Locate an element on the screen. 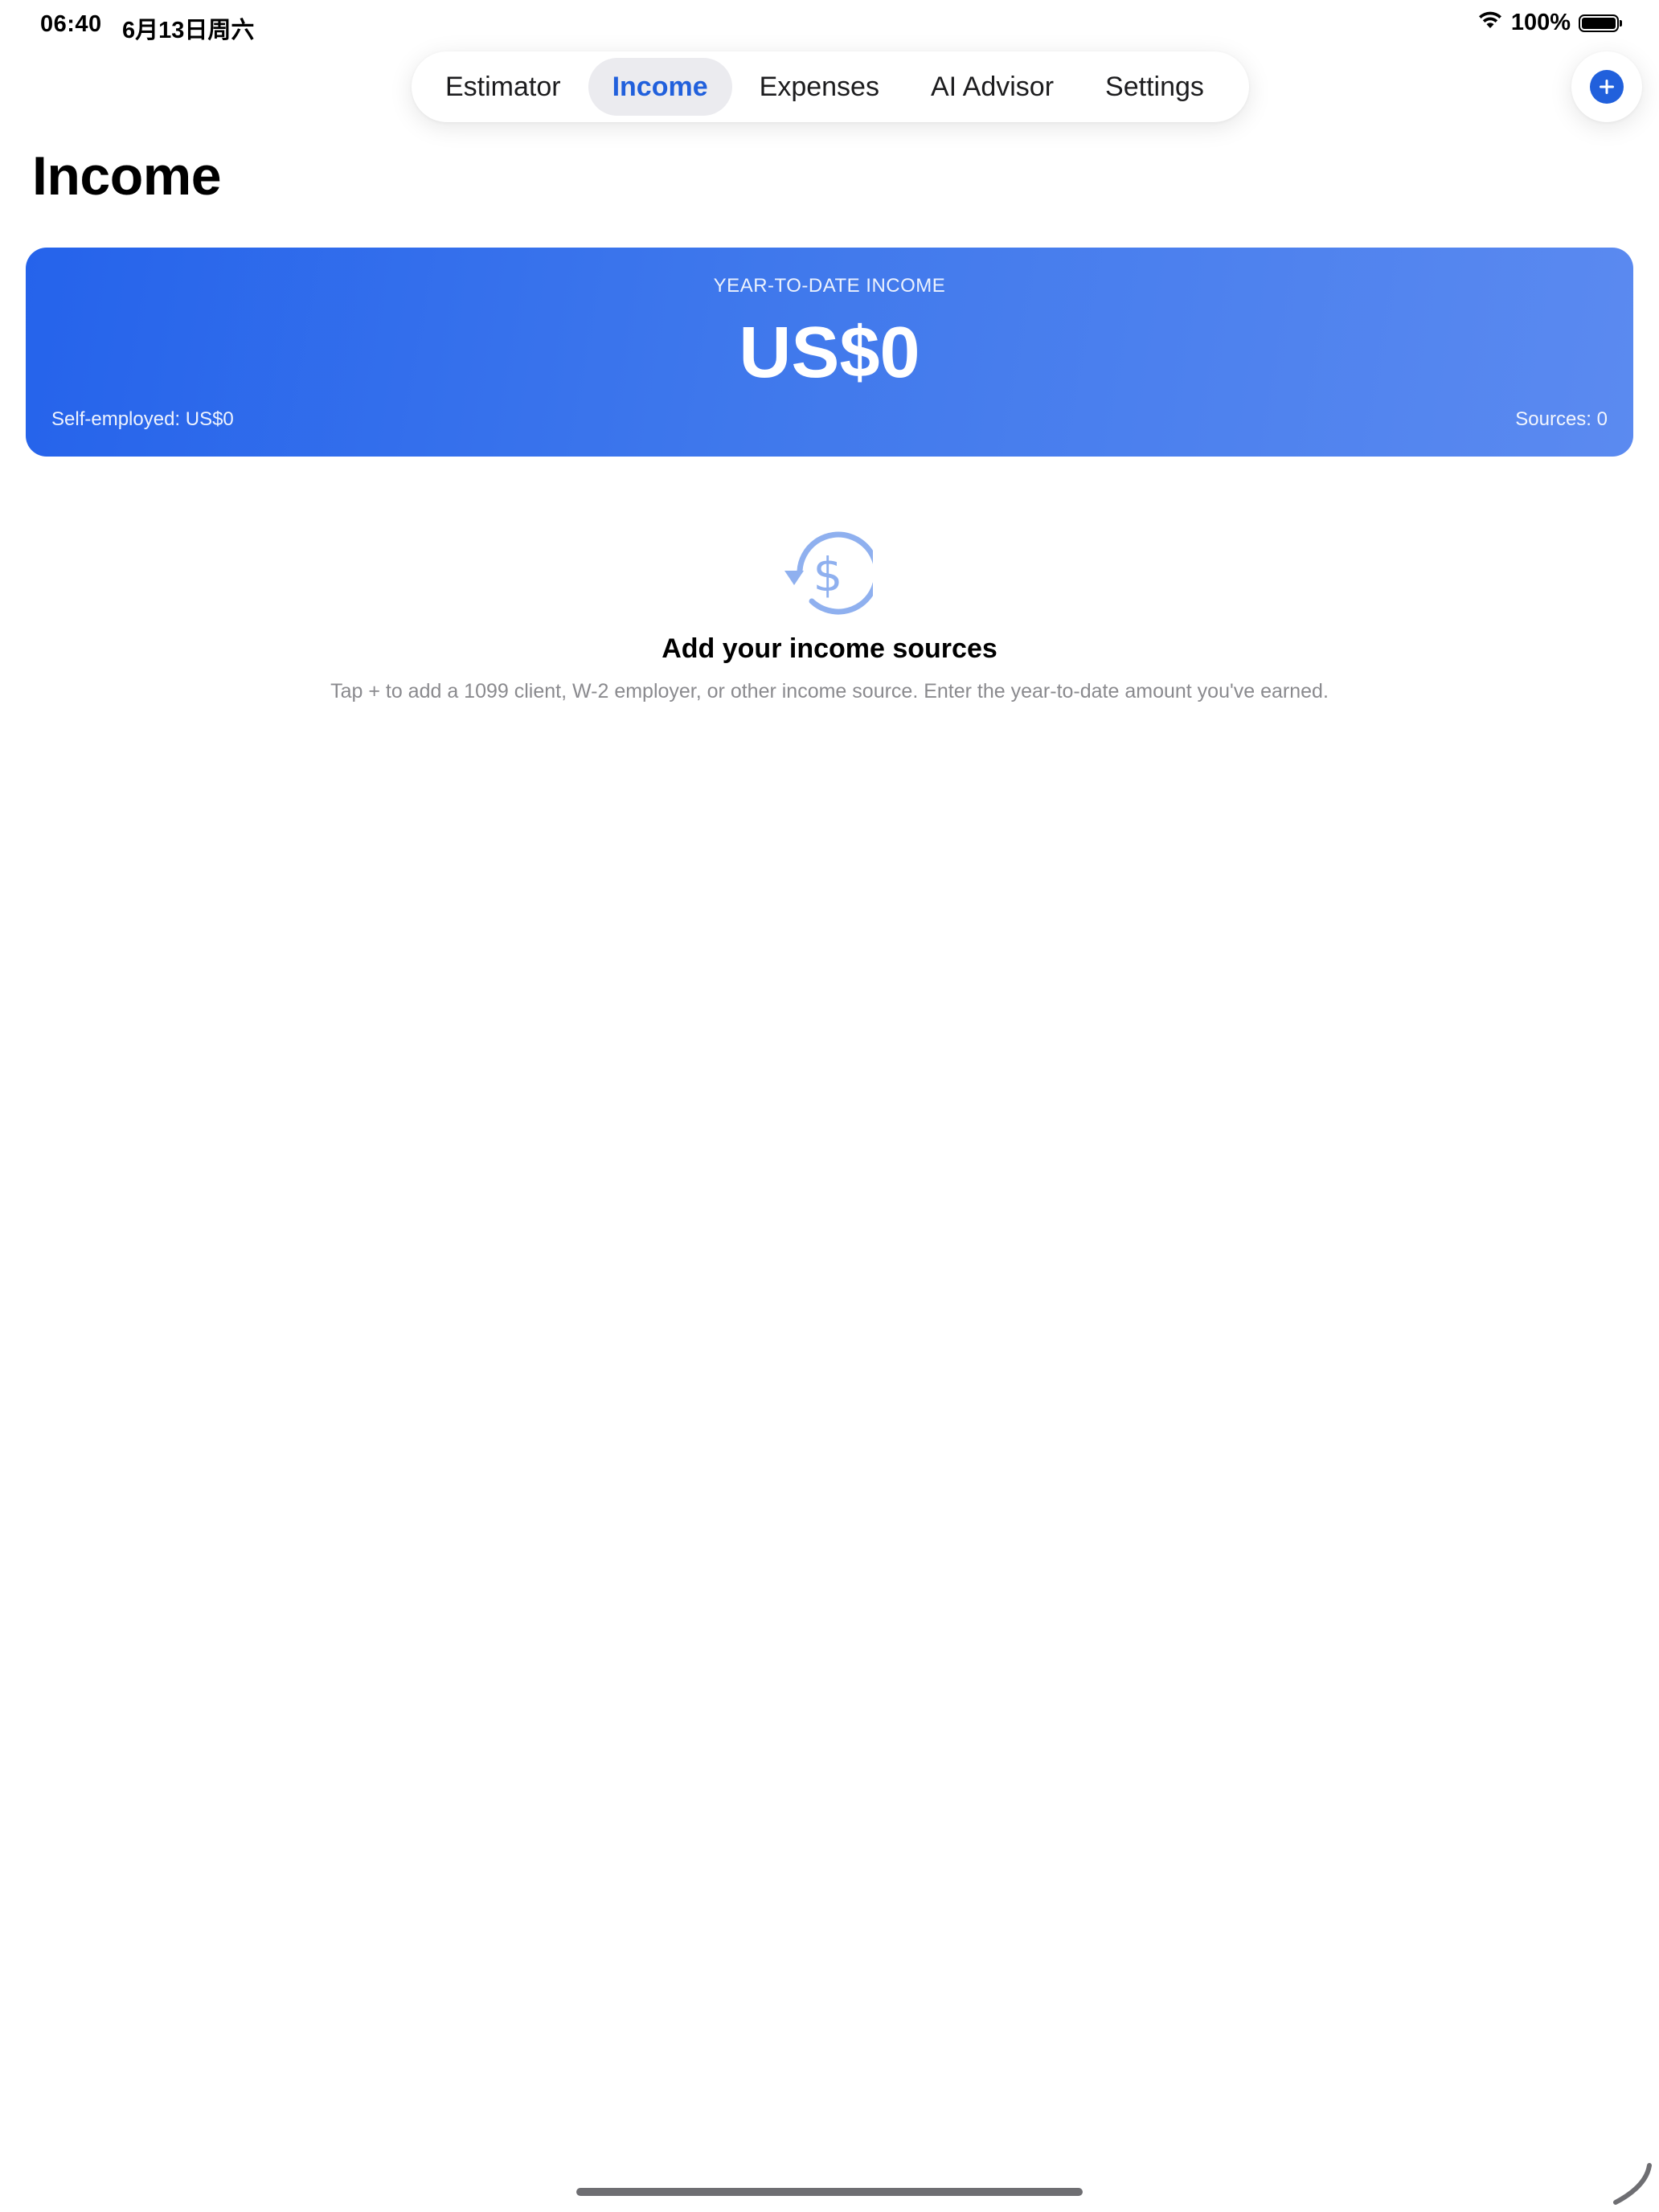  status-time: 06:40 is located at coordinates (71, 24).